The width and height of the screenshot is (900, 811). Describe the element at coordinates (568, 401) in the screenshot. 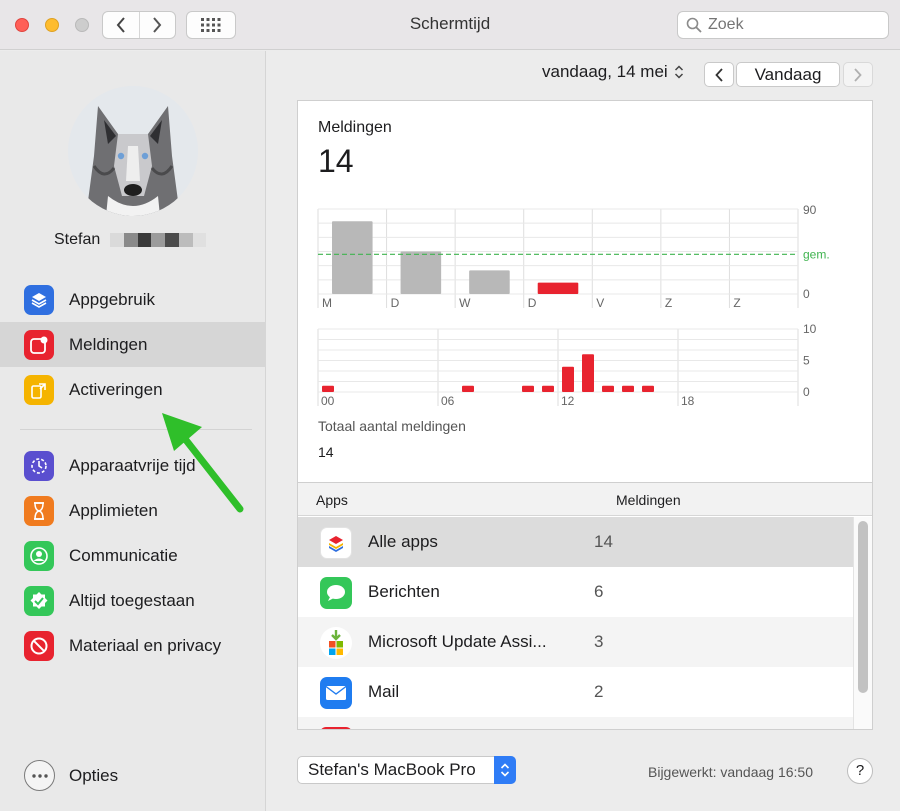

I see `chart-x-tick-label: 12` at that location.